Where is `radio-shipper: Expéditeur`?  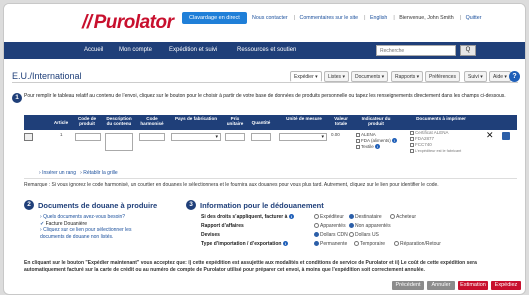 radio-shipper: Expéditeur is located at coordinates (329, 217).